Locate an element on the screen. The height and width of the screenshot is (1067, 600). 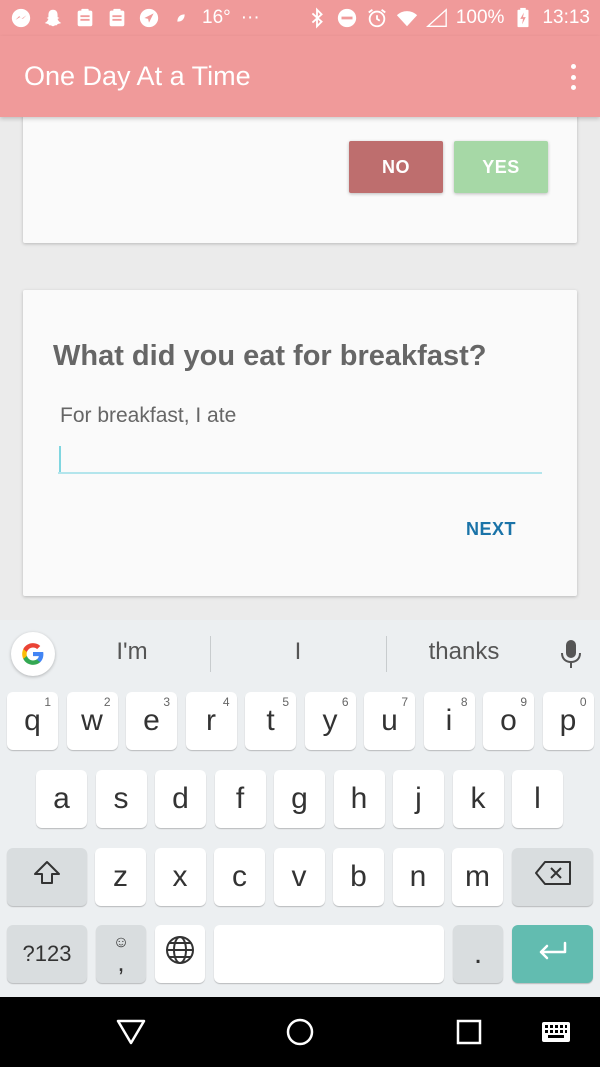
key-u: u7 is located at coordinates (389, 721).